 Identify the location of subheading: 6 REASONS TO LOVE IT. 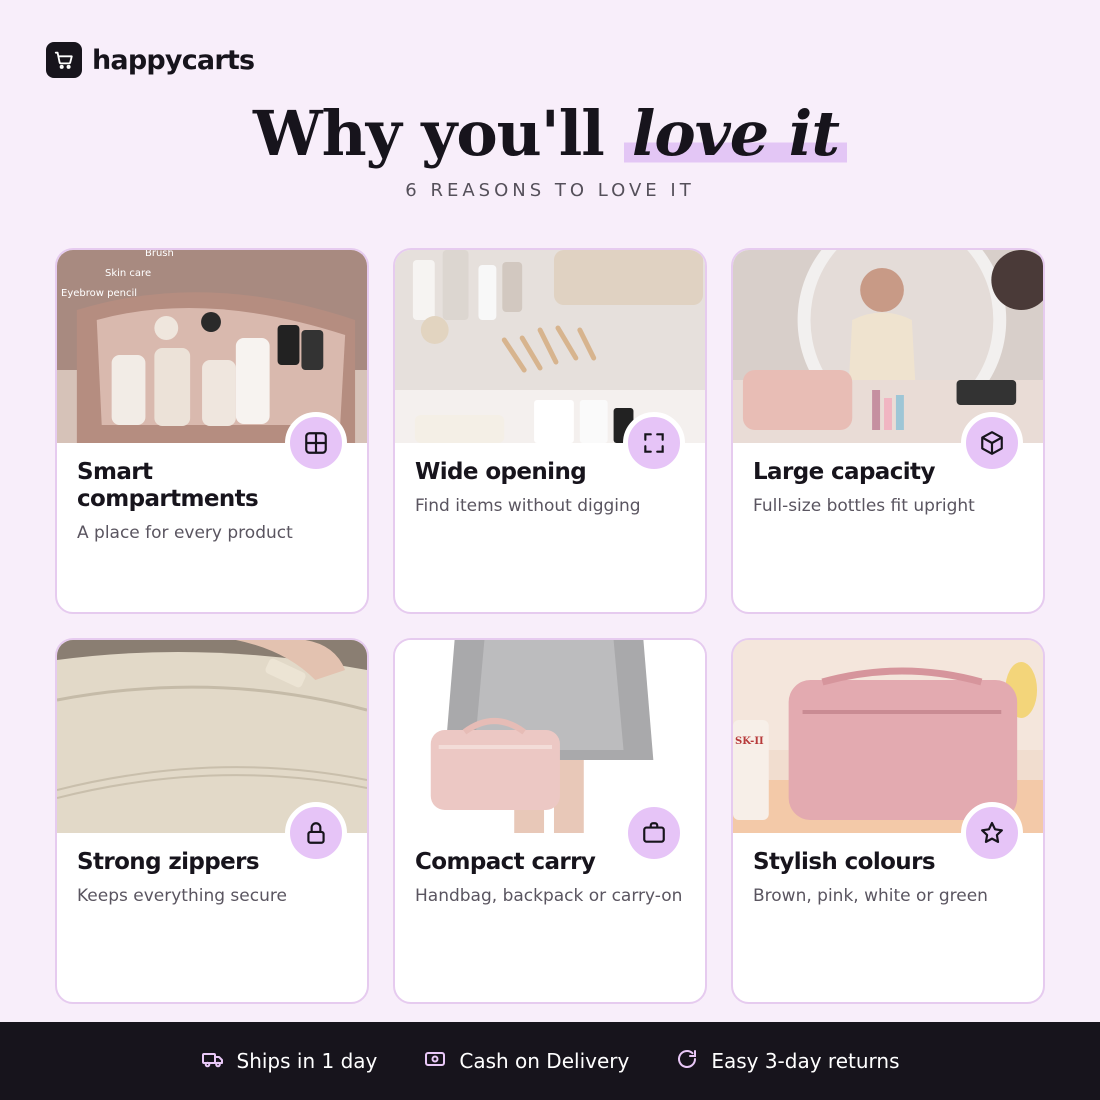
(550, 190).